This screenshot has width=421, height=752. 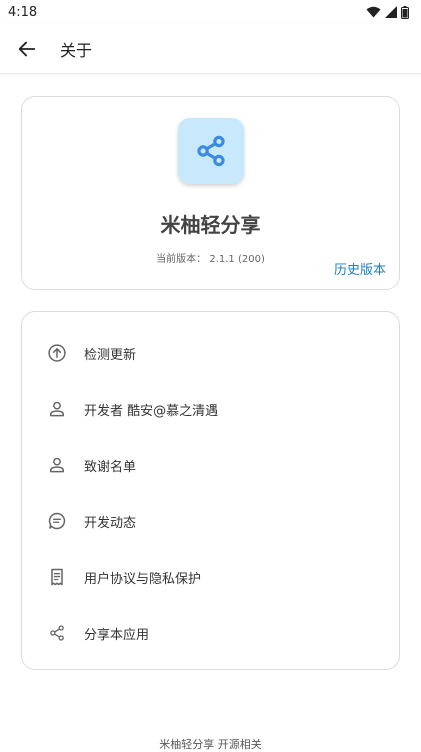 What do you see at coordinates (210, 633) in the screenshot?
I see `menu-item-share-app: 分享本应用` at bounding box center [210, 633].